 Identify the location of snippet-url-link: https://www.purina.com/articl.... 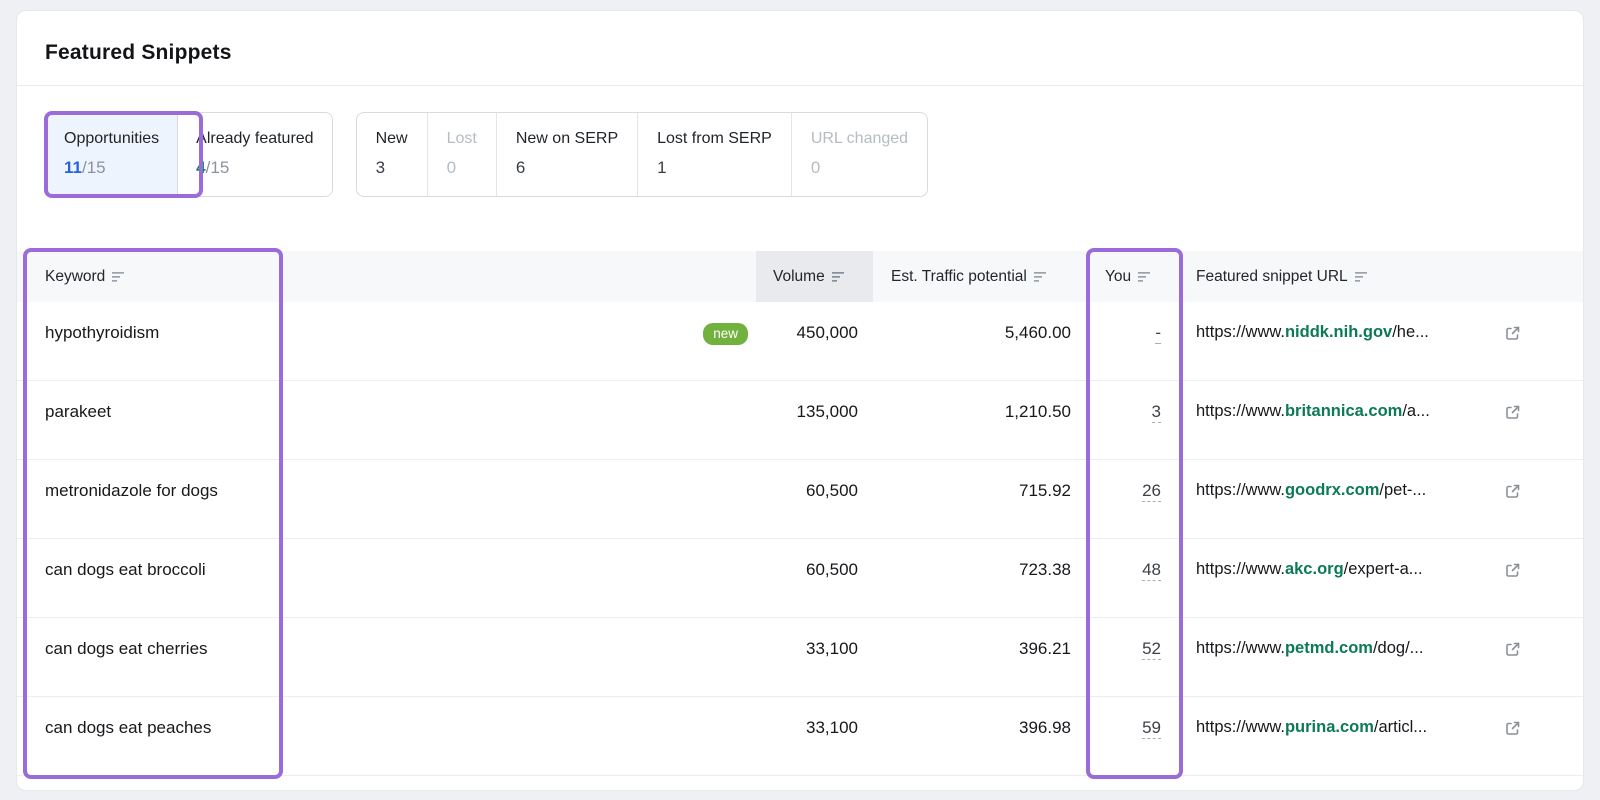
(1311, 727).